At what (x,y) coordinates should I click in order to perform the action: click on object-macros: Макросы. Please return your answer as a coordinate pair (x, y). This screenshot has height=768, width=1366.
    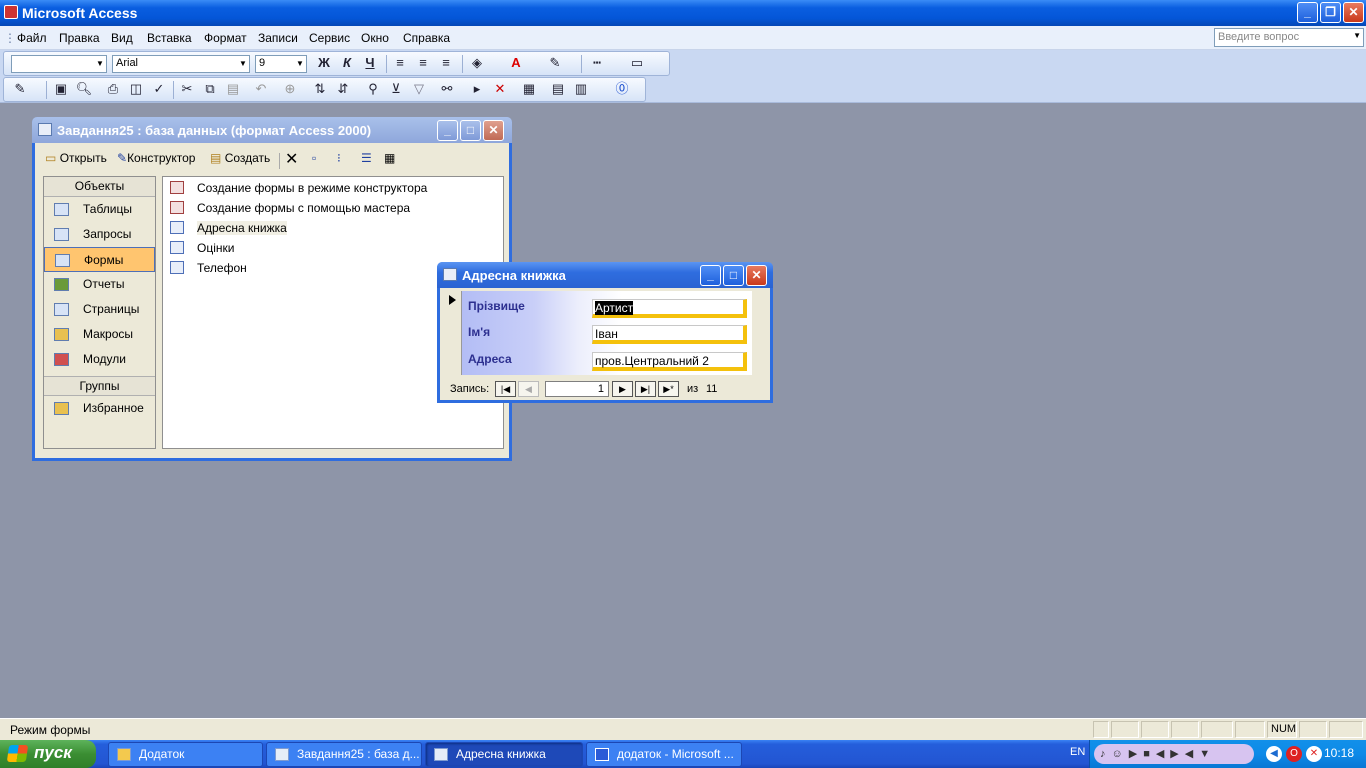
    Looking at the image, I should click on (99, 334).